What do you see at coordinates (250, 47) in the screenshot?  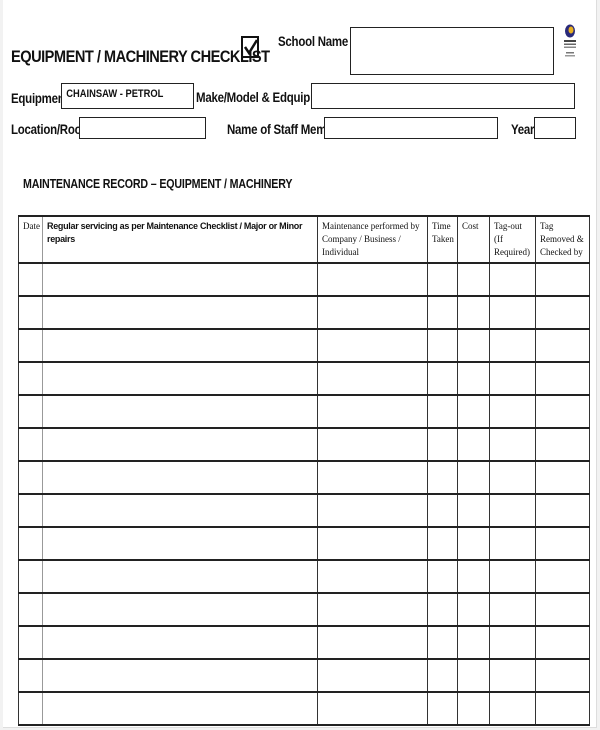 I see `title-checkbox` at bounding box center [250, 47].